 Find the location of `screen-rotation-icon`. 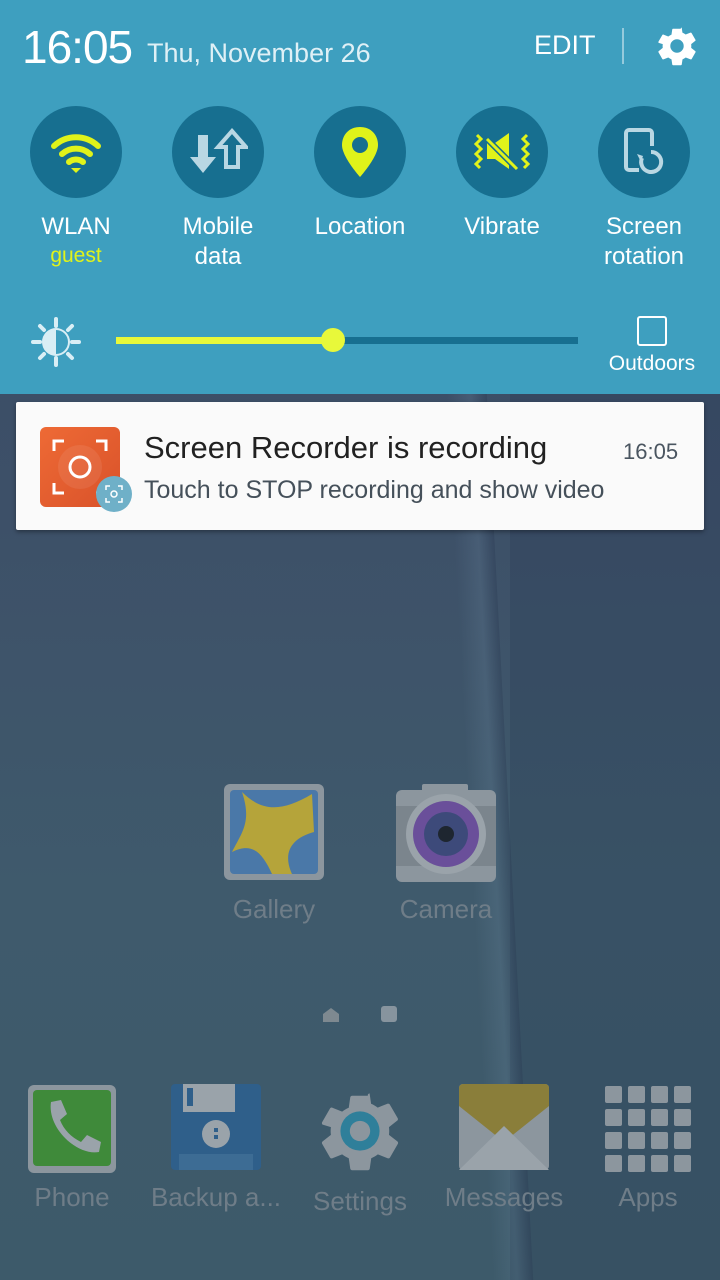

screen-rotation-icon is located at coordinates (644, 151).